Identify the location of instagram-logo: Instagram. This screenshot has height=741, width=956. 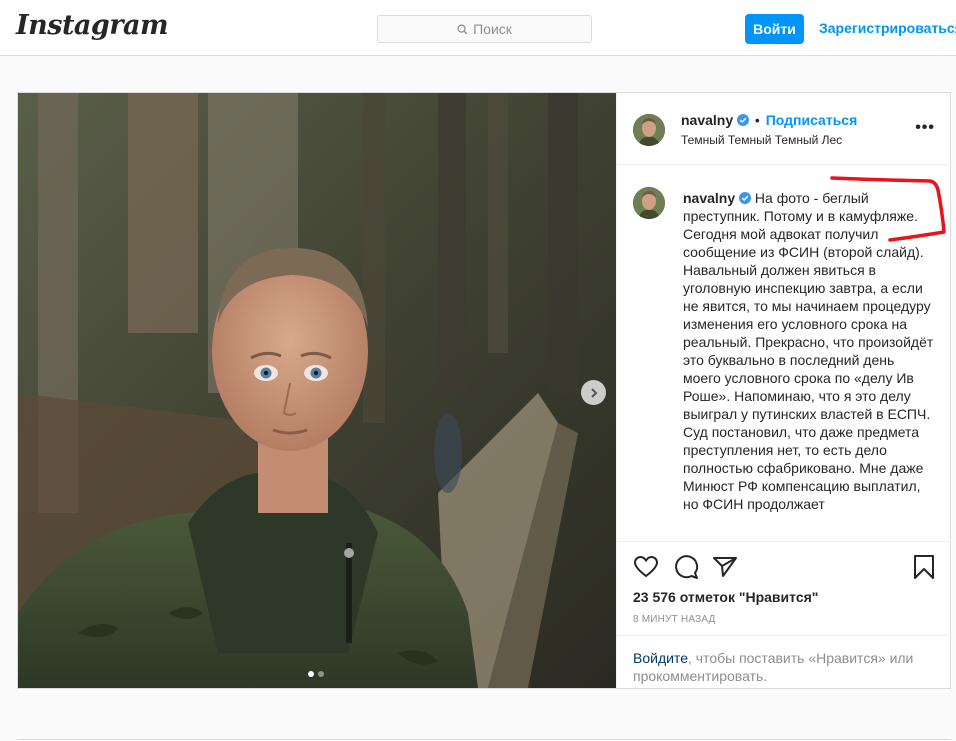
(92, 25).